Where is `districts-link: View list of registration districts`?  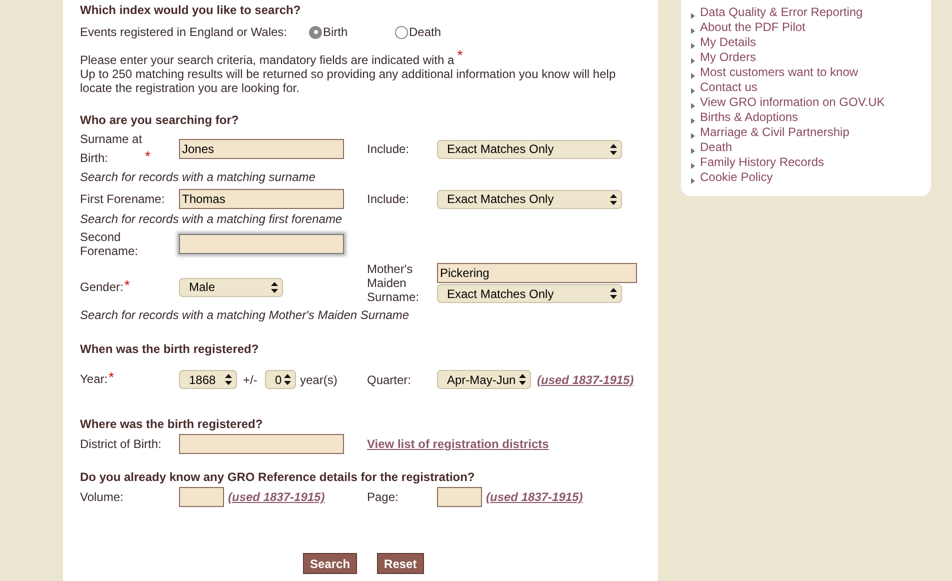
districts-link: View list of registration districts is located at coordinates (512, 444).